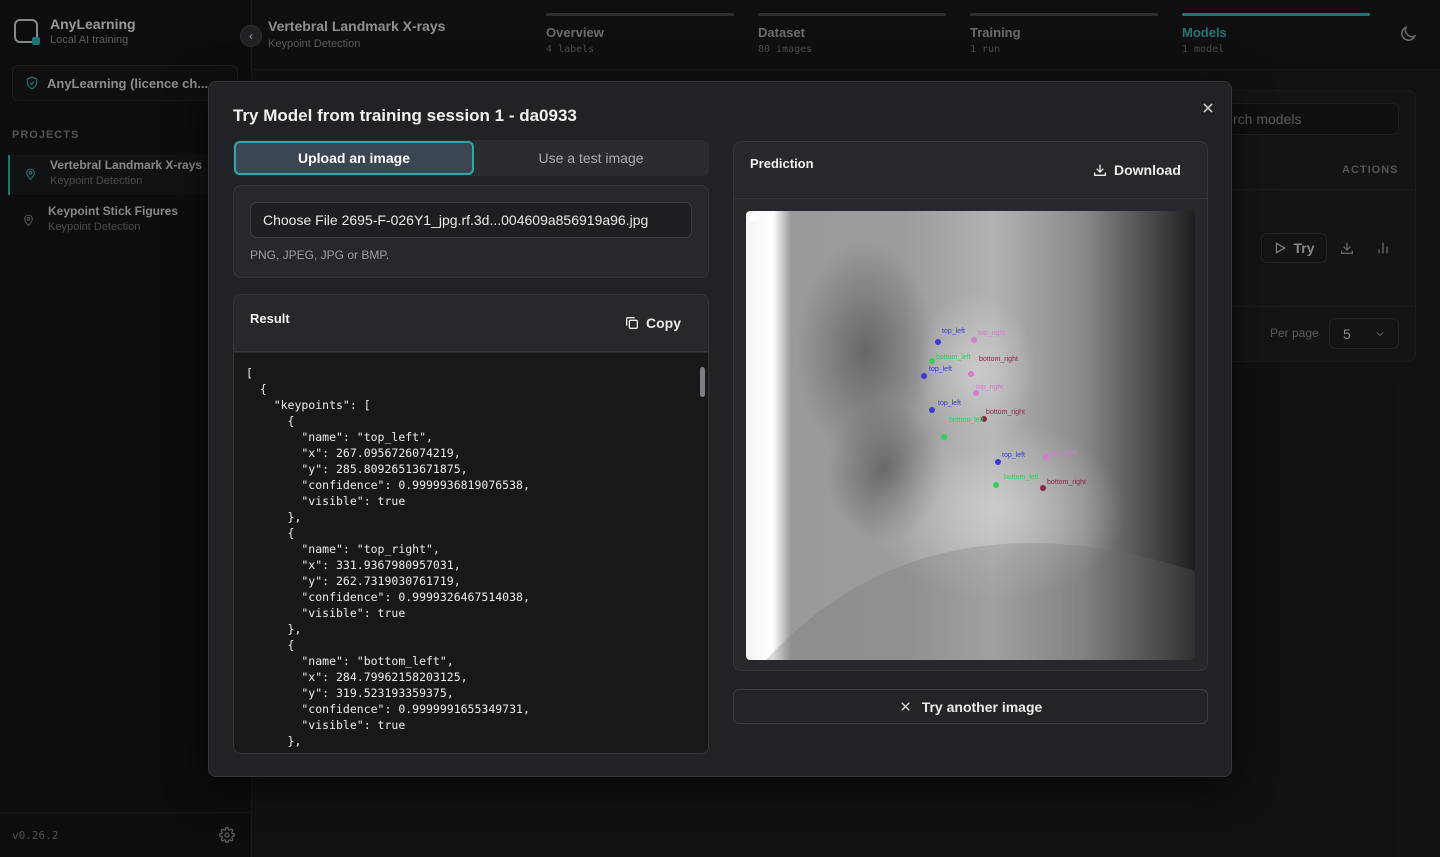 The width and height of the screenshot is (1440, 857). Describe the element at coordinates (270, 318) in the screenshot. I see `result-title: Result` at that location.